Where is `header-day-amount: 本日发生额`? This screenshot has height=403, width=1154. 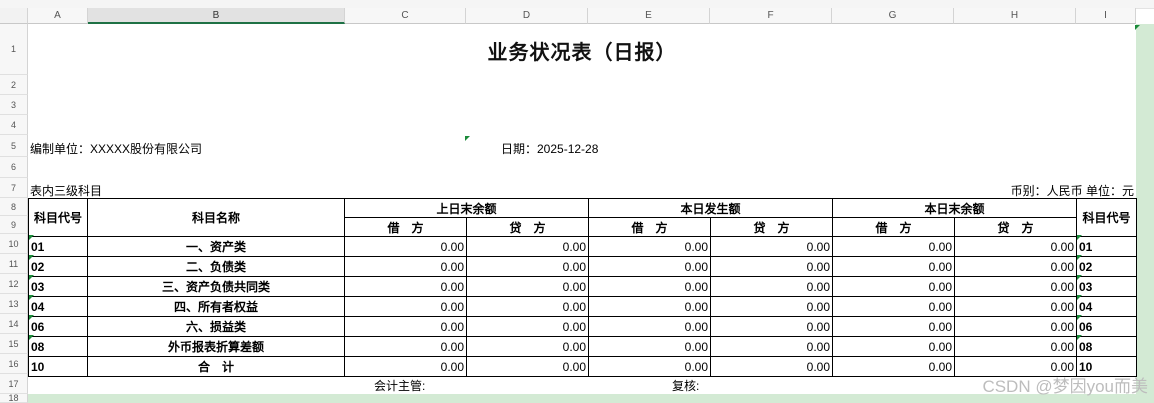 header-day-amount: 本日发生额 is located at coordinates (710, 208).